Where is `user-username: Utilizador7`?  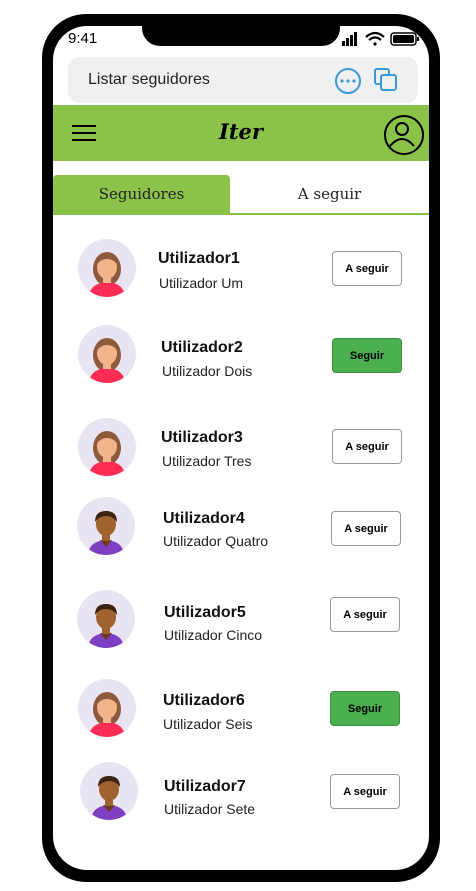 user-username: Utilizador7 is located at coordinates (205, 786).